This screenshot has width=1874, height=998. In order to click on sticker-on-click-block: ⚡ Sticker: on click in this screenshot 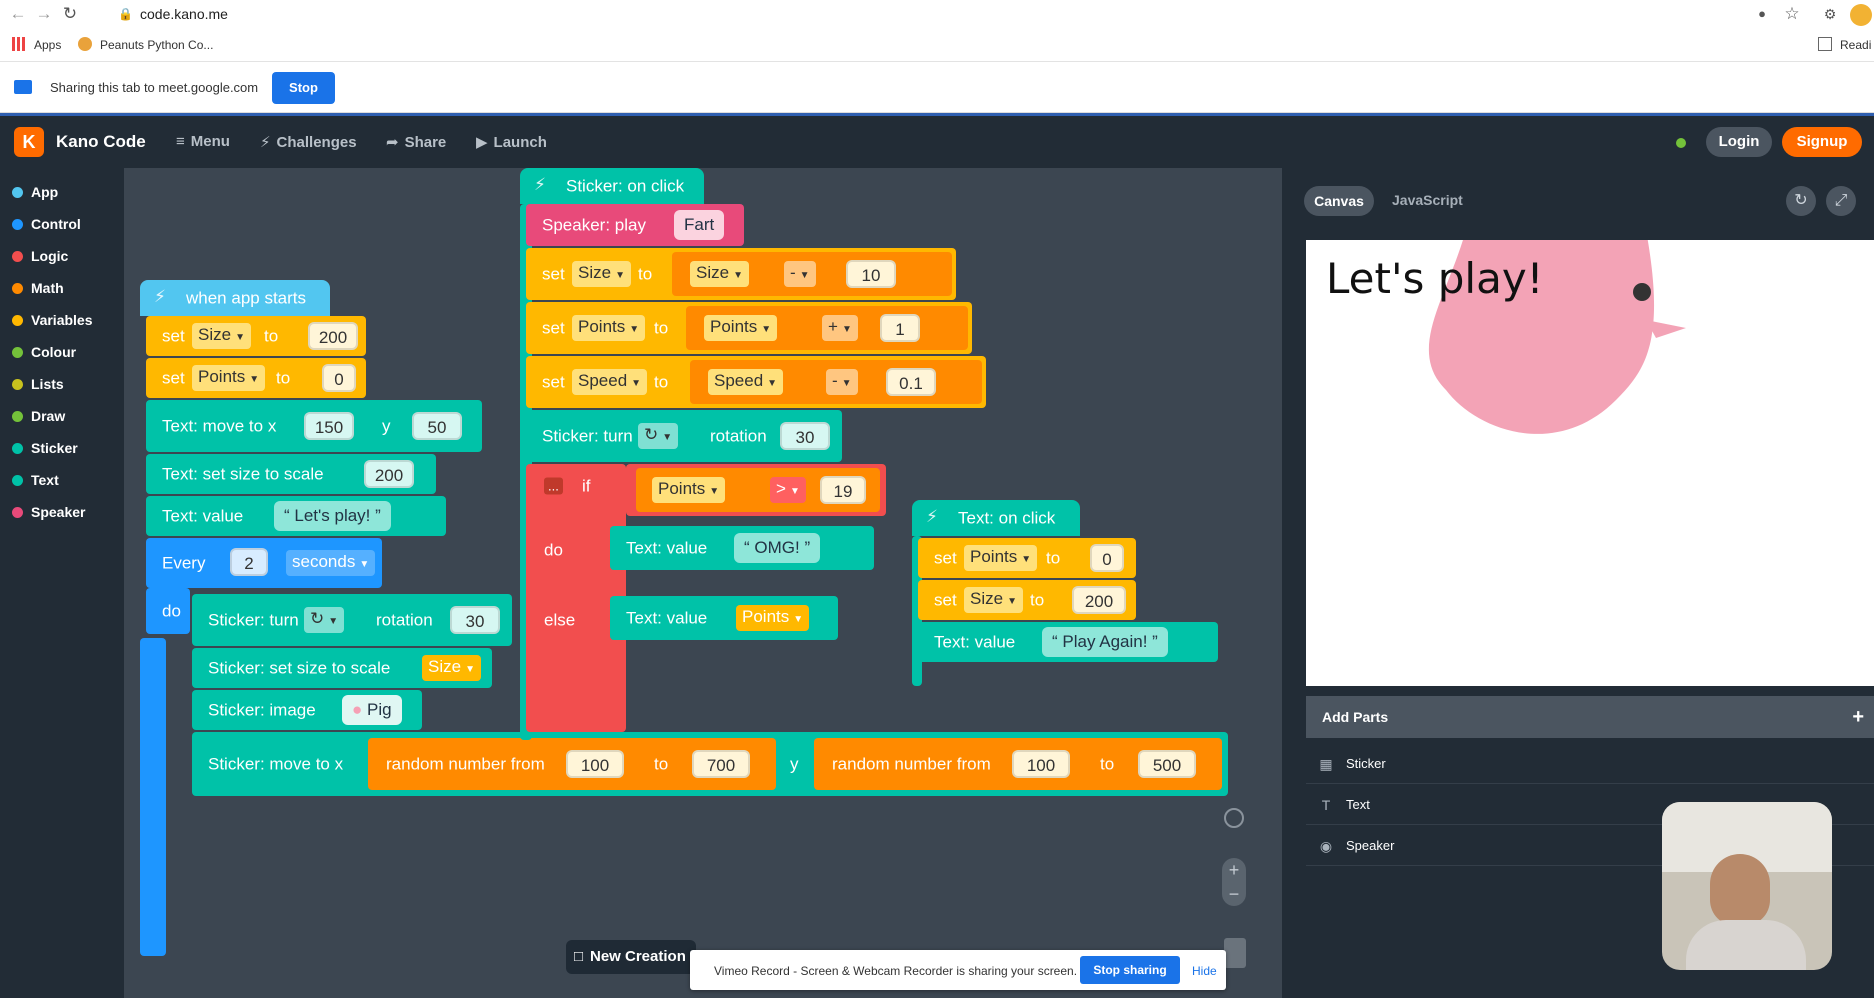, I will do `click(612, 186)`.